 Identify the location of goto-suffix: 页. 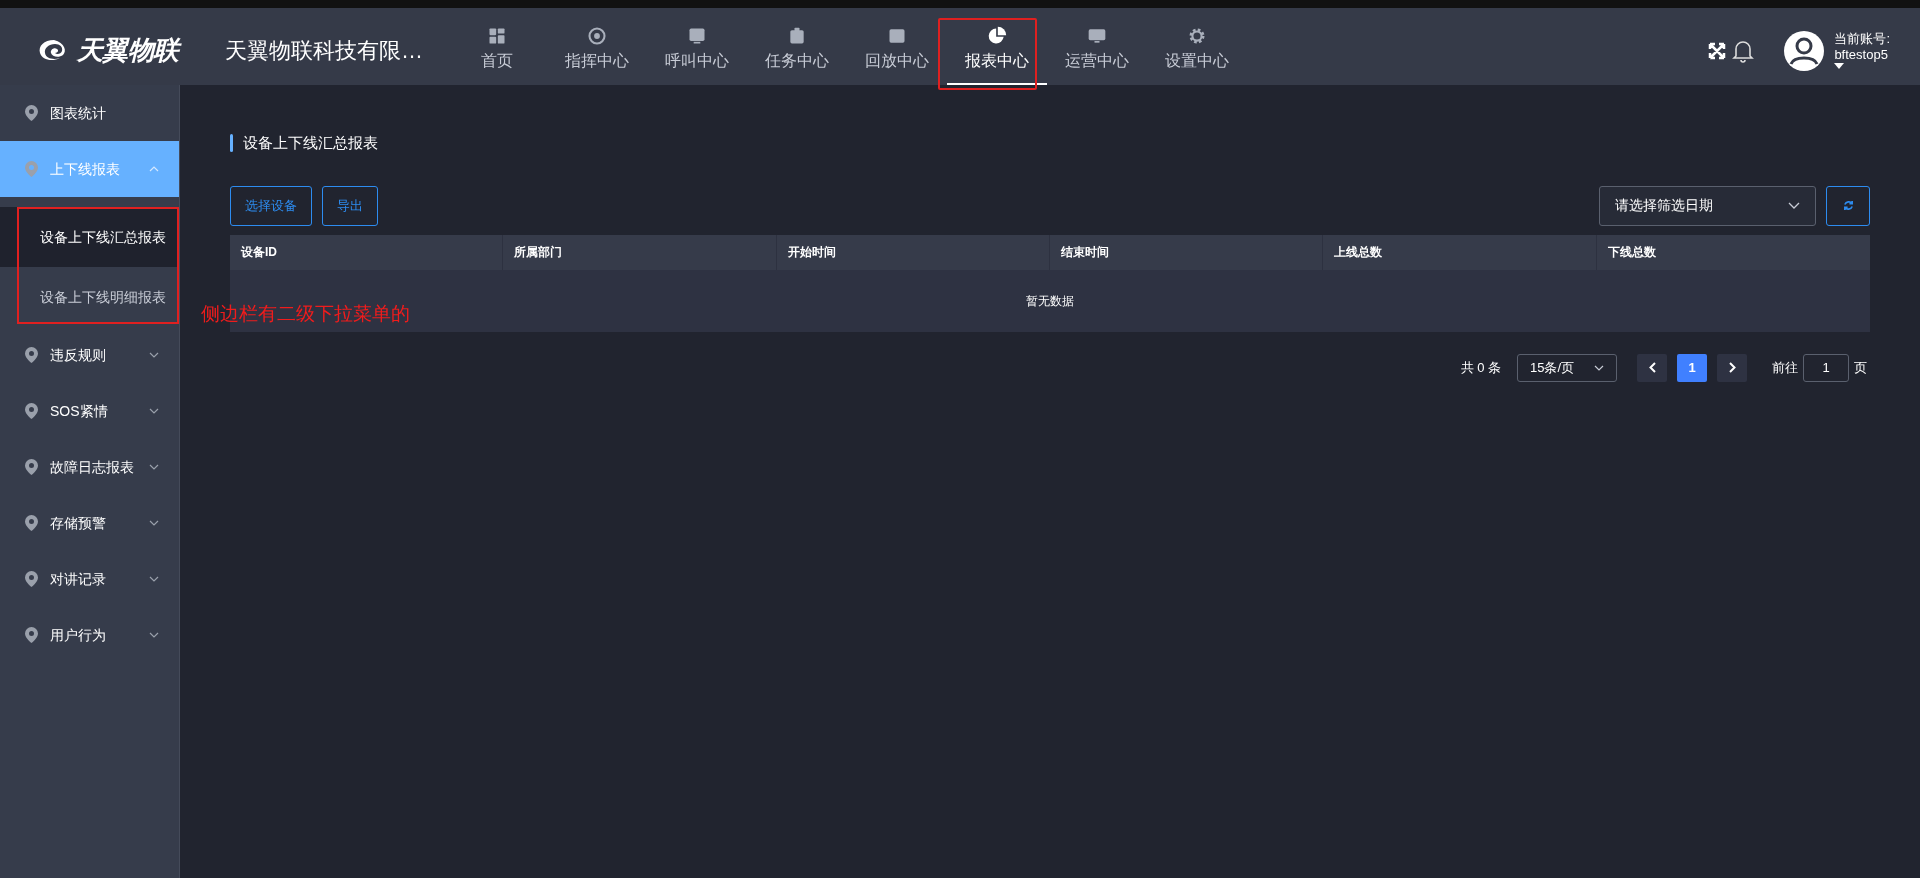
(1860, 367).